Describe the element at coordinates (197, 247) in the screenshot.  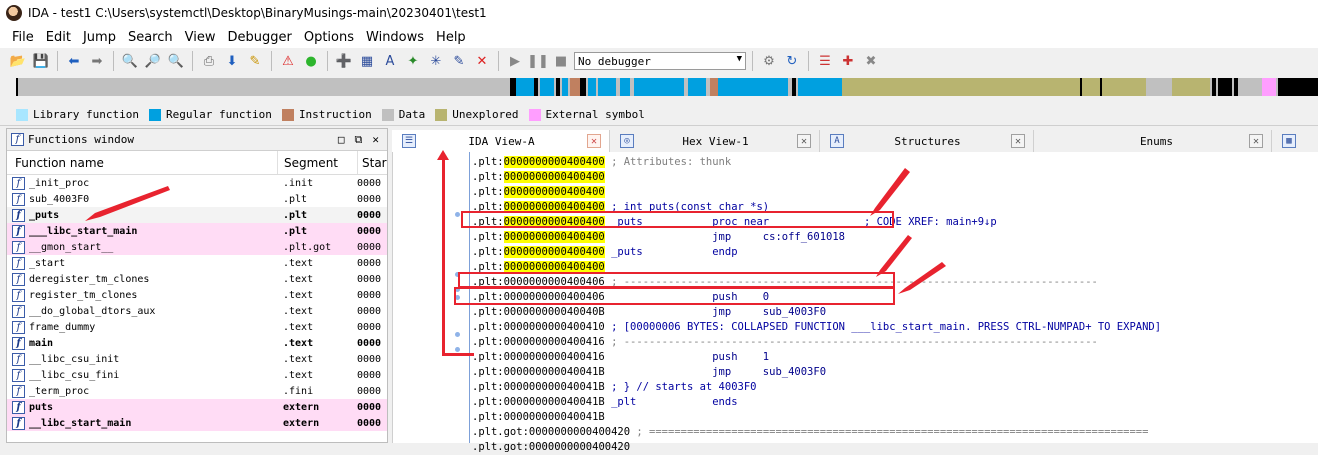
I see `function-row: f __gmon_start__ .plt.got 0000` at that location.